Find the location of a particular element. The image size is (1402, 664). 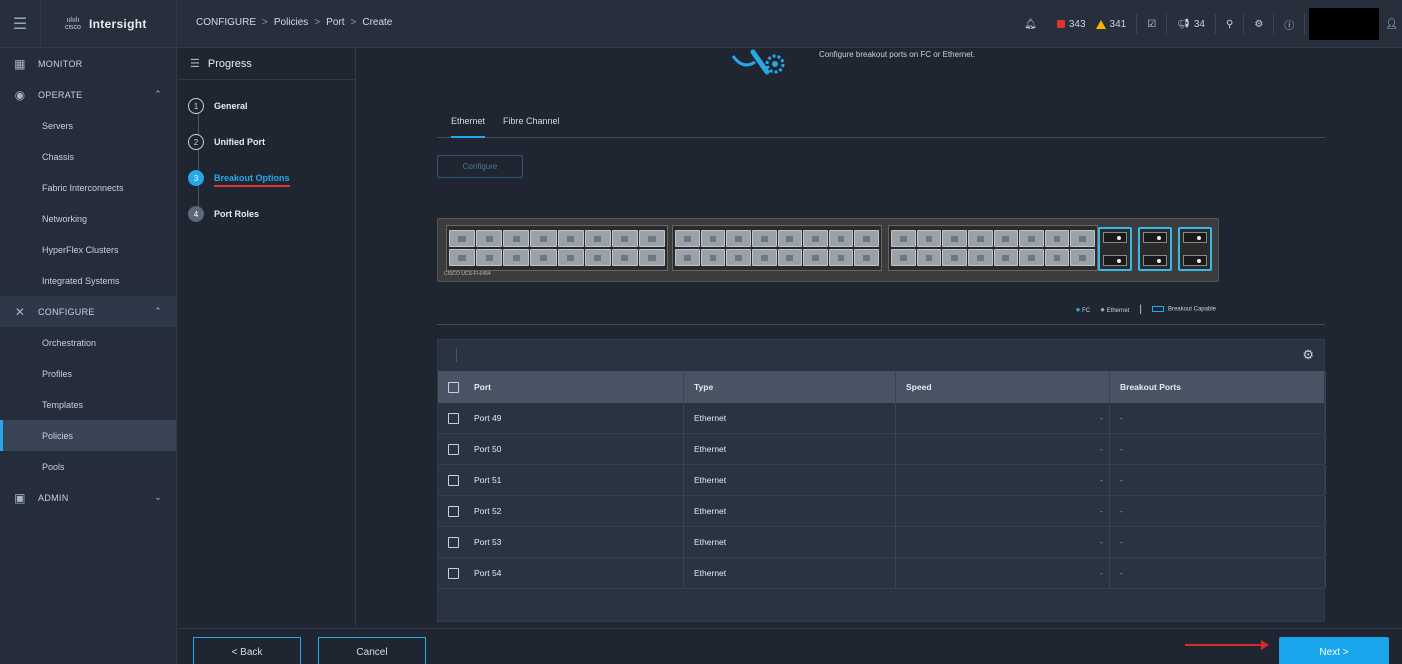

sidebar-item-hyperflex-clusters: HyperFlex Clusters is located at coordinates (88, 249).